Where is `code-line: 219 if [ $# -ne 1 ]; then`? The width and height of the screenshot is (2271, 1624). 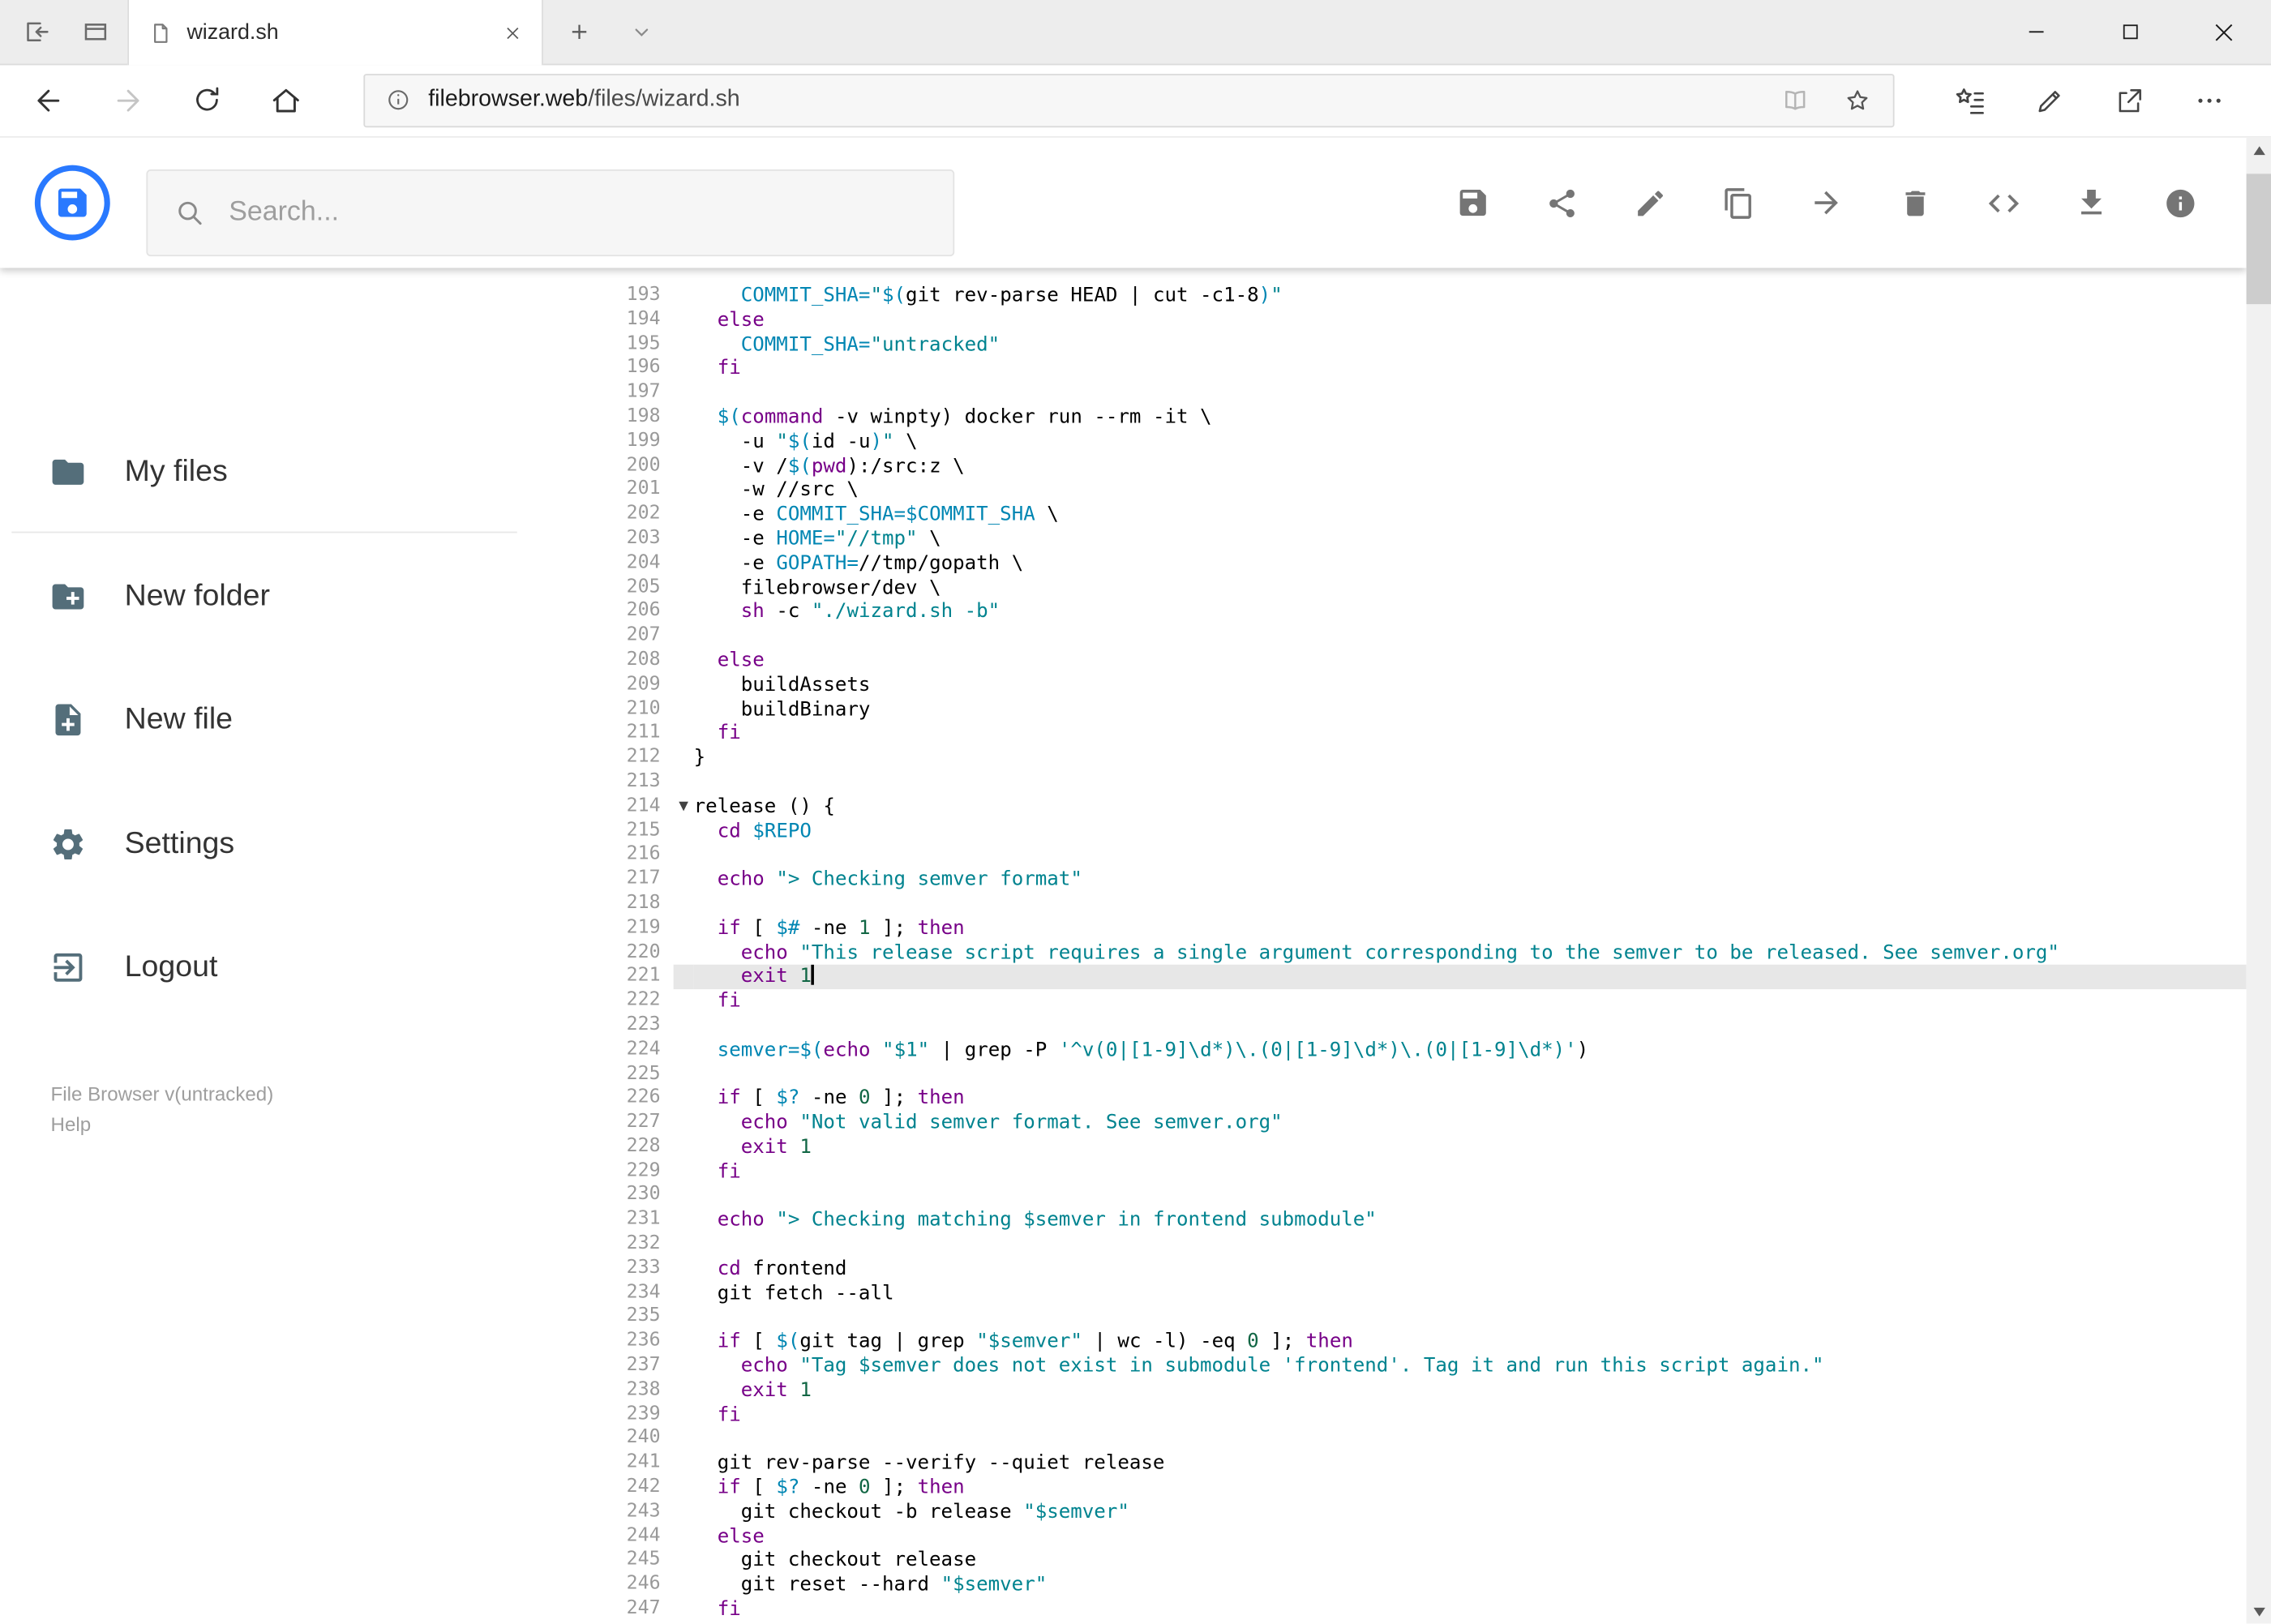
code-line: 219 if [ $# -ne 1 ]; then is located at coordinates (1388, 929).